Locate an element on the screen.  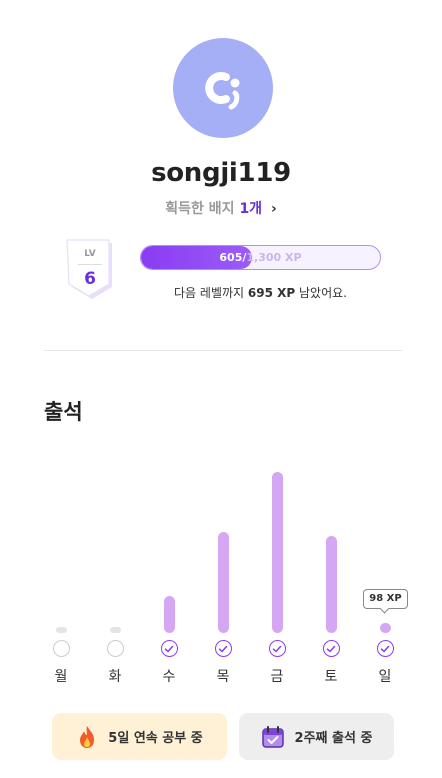
badge-count: 1개 is located at coordinates (251, 209).